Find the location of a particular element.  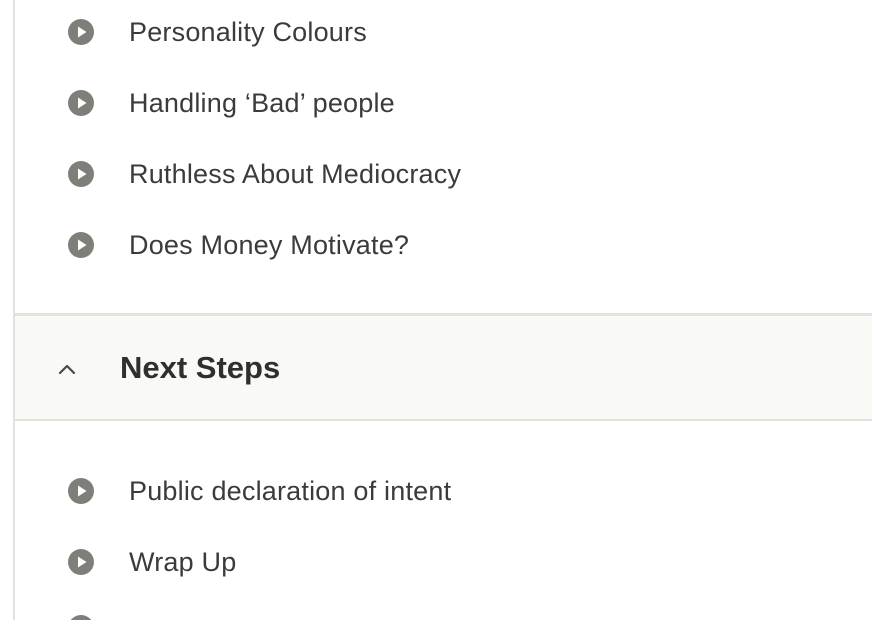

chevron-up-icon is located at coordinates (67, 369).